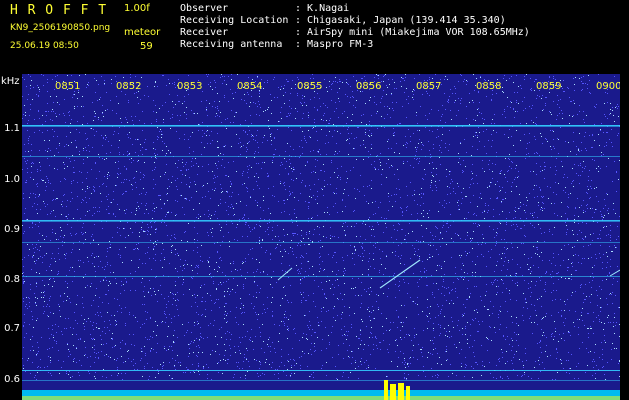  I want to click on info-value-location: : Chigasaki, Japan (139.414 35.340), so click(400, 20).